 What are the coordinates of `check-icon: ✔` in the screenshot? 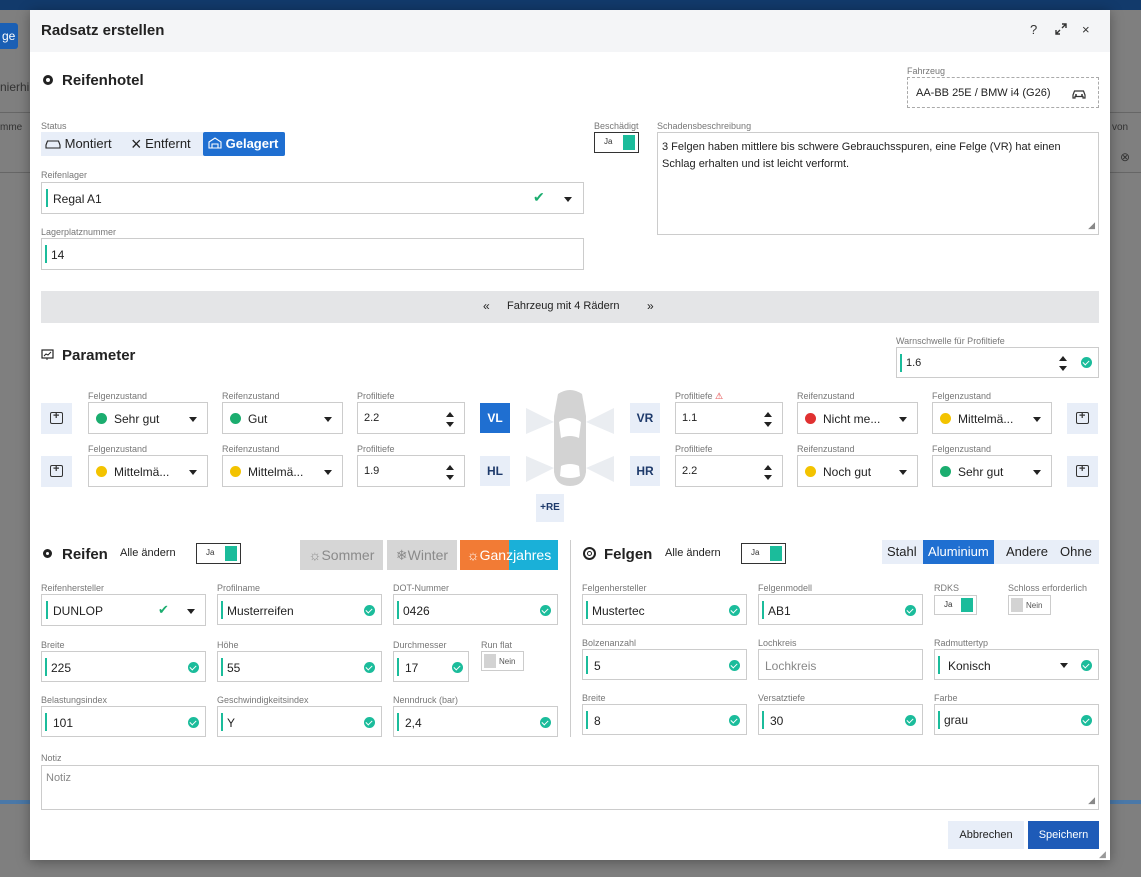 It's located at (163, 609).